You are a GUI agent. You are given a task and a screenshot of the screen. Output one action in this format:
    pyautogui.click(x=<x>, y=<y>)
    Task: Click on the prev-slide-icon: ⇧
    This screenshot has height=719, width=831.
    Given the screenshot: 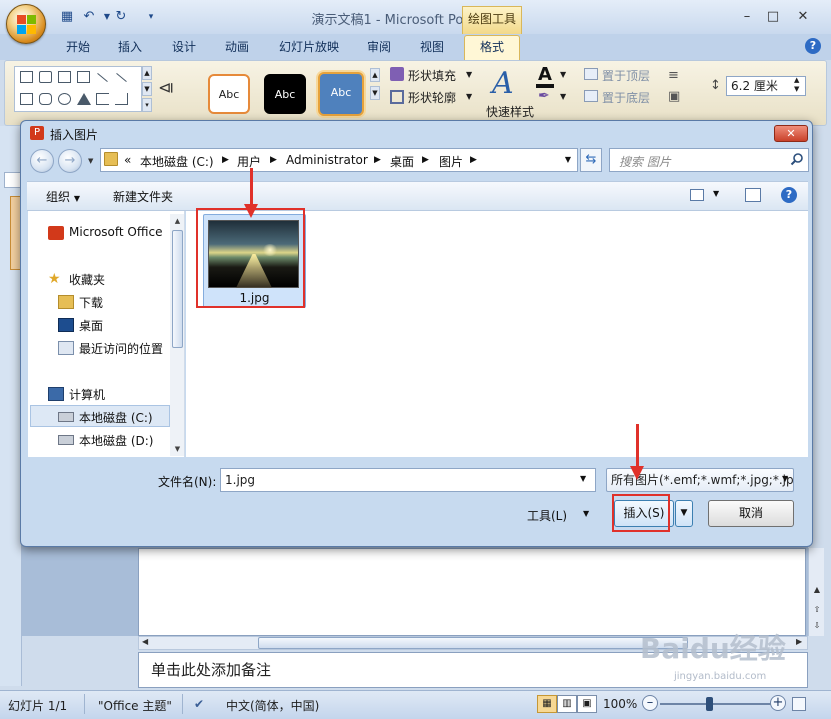 What is the action you would take?
    pyautogui.click(x=817, y=610)
    